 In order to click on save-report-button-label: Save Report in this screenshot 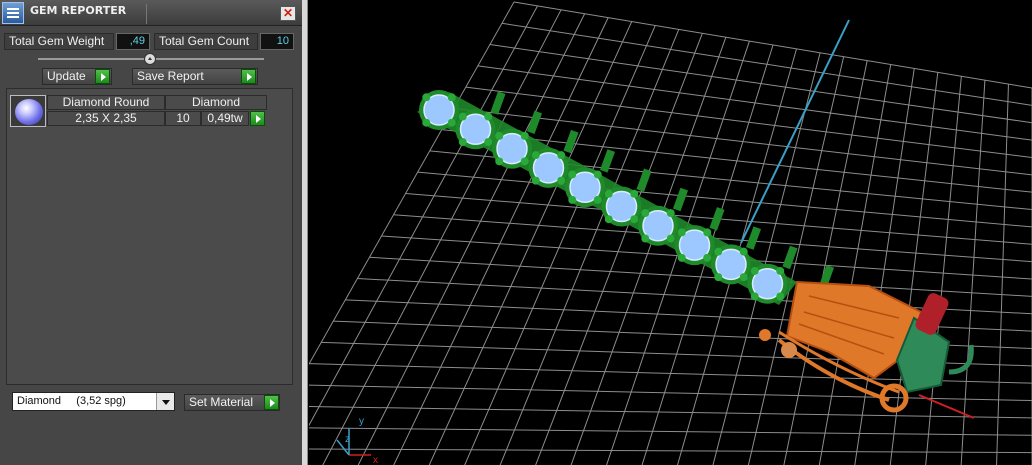, I will do `click(170, 76)`.